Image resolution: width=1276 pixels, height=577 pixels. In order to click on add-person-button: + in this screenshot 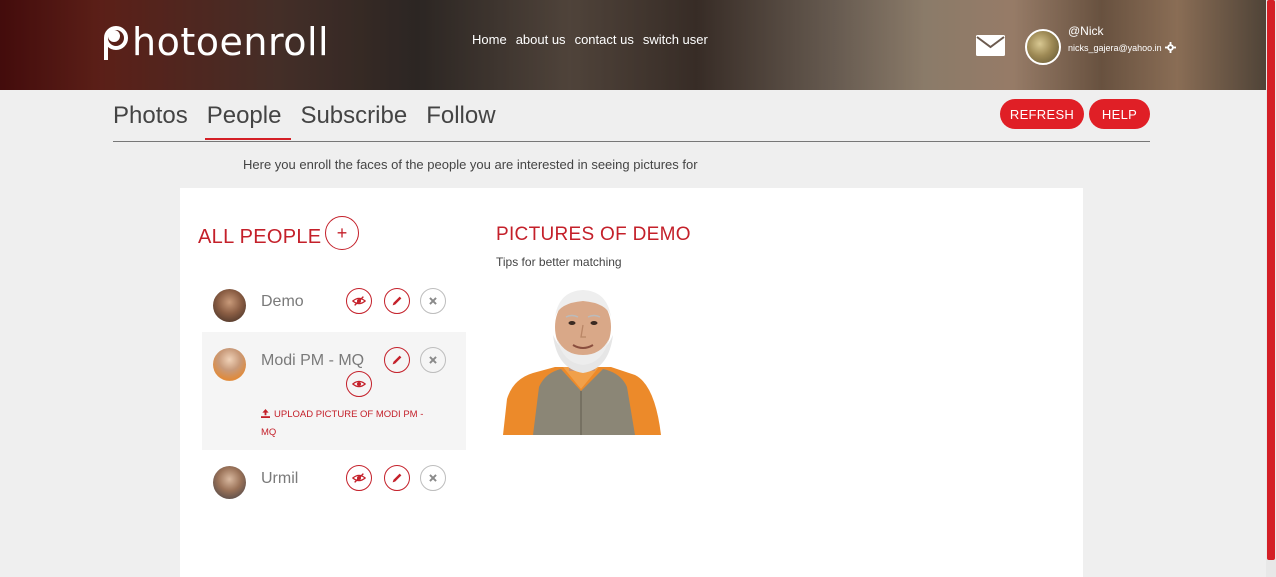, I will do `click(342, 233)`.